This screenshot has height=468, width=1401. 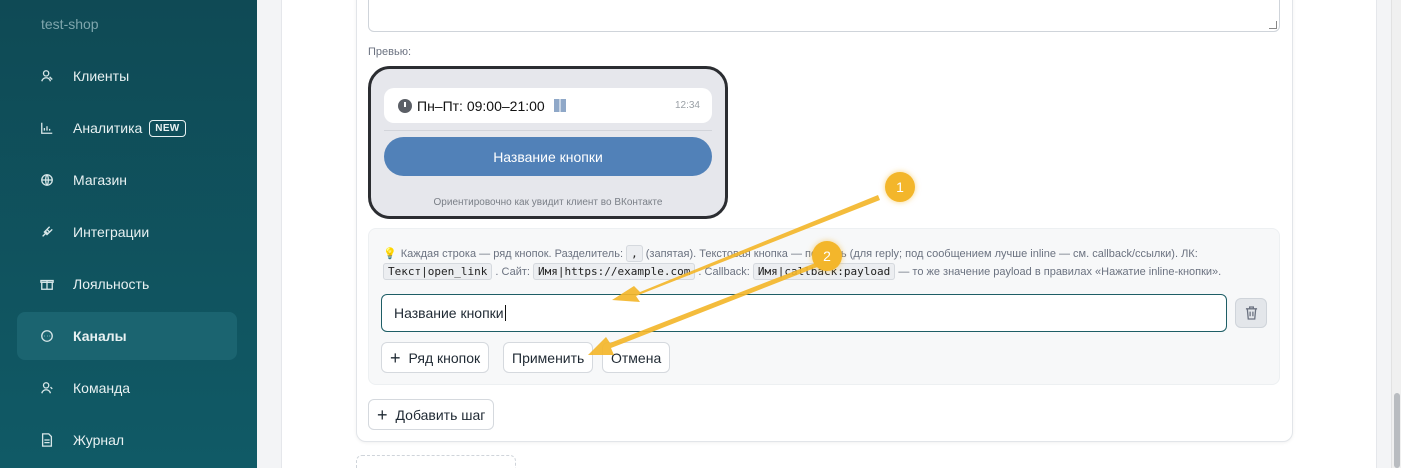 I want to click on document-icon, so click(x=47, y=440).